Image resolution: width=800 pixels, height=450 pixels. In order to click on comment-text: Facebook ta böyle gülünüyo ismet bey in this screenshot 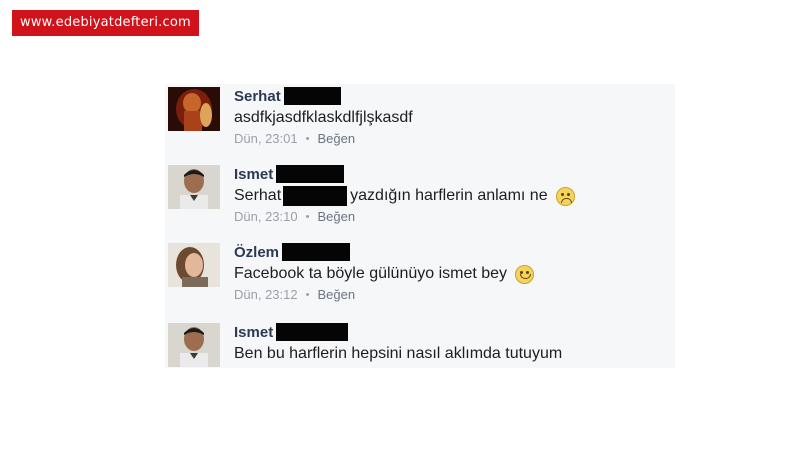, I will do `click(449, 274)`.